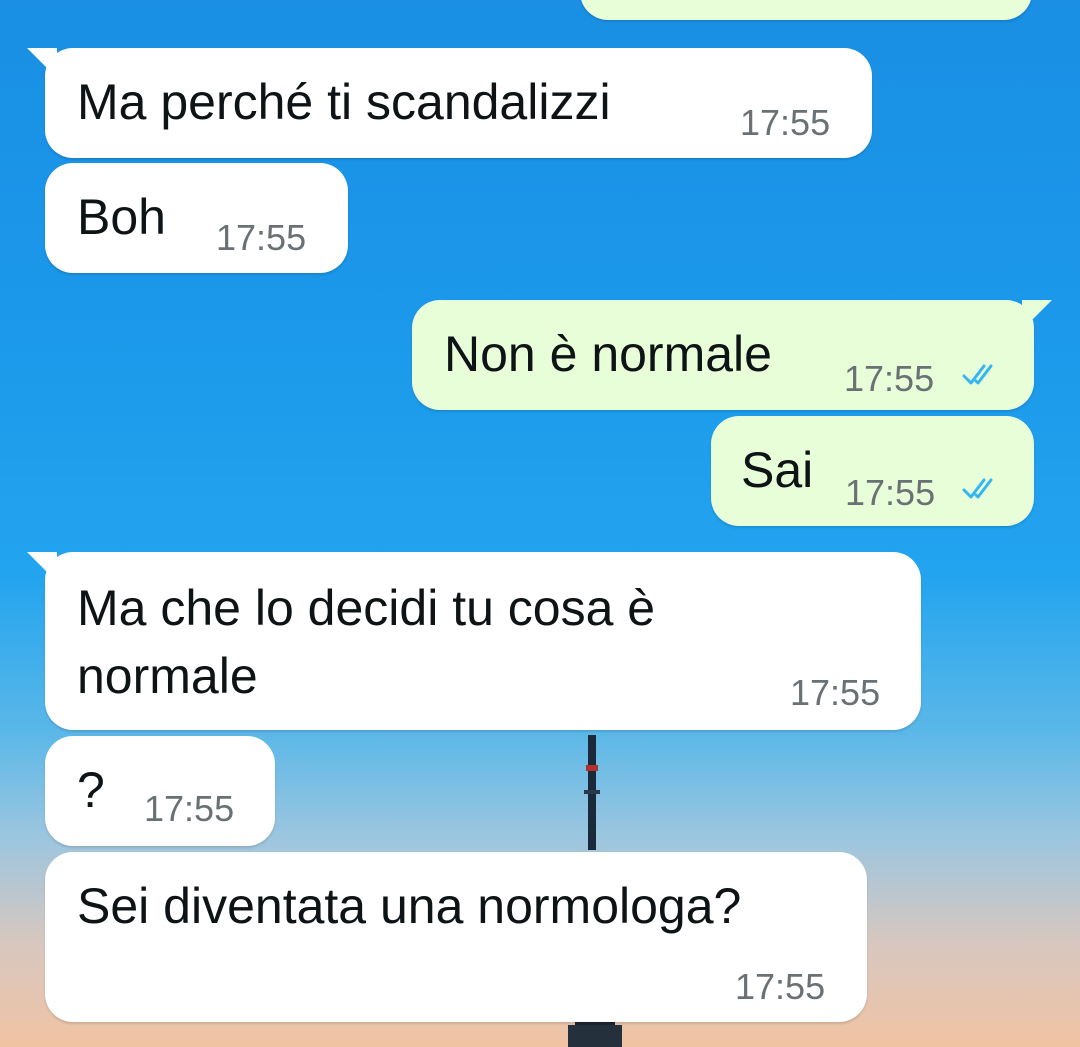 This screenshot has height=1047, width=1080. Describe the element at coordinates (366, 608) in the screenshot. I see `message-text-line-1: Ma che lo decidi tu cosa è` at that location.